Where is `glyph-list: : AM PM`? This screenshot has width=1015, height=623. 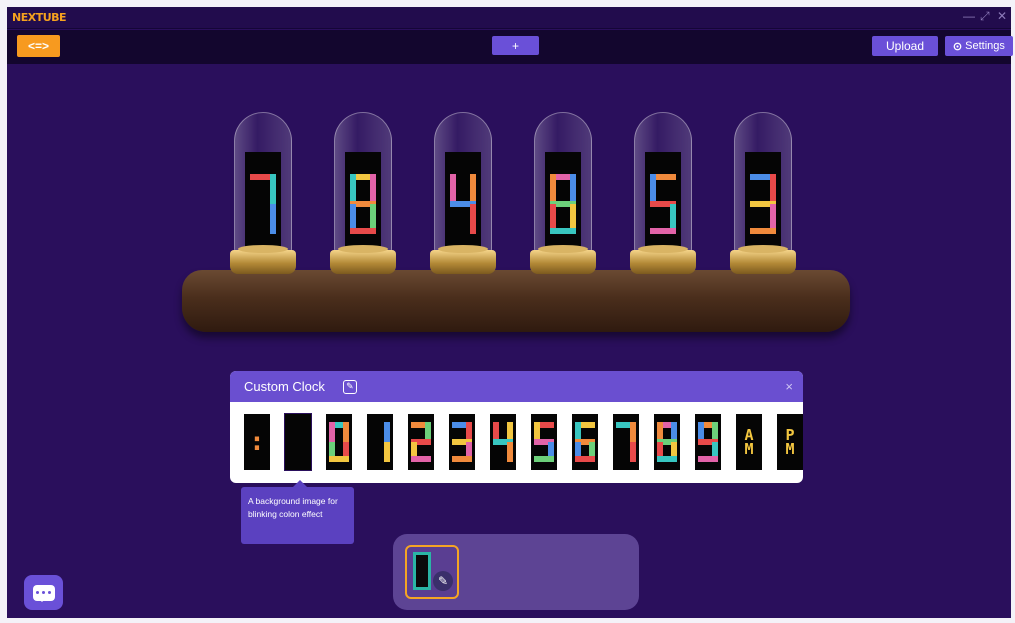 glyph-list: : AM PM is located at coordinates (523, 442).